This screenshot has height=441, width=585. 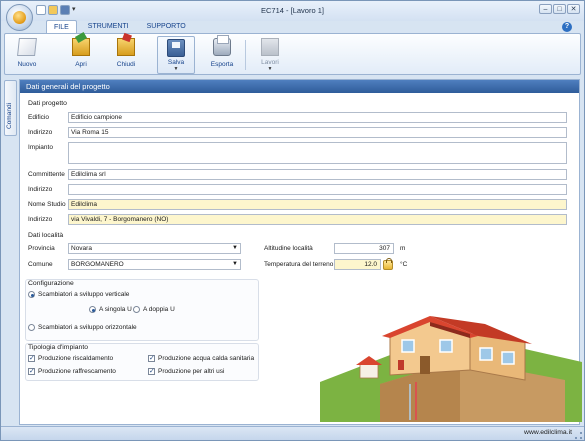 What do you see at coordinates (317, 174) in the screenshot?
I see `client-field: Edilclima srl` at bounding box center [317, 174].